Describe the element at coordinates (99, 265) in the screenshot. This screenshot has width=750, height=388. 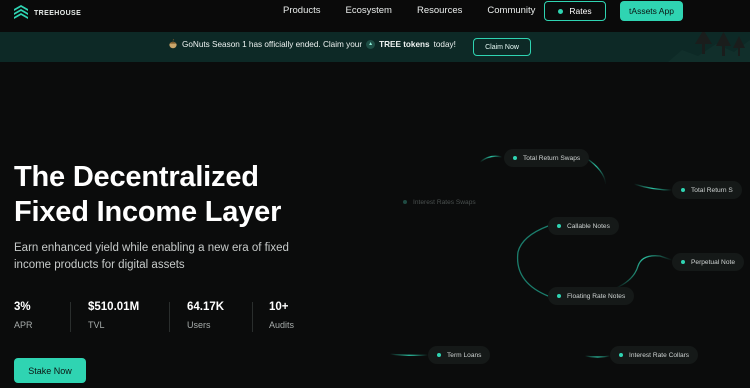
I see `hero-subtitle-line2: income products for digital assets` at that location.